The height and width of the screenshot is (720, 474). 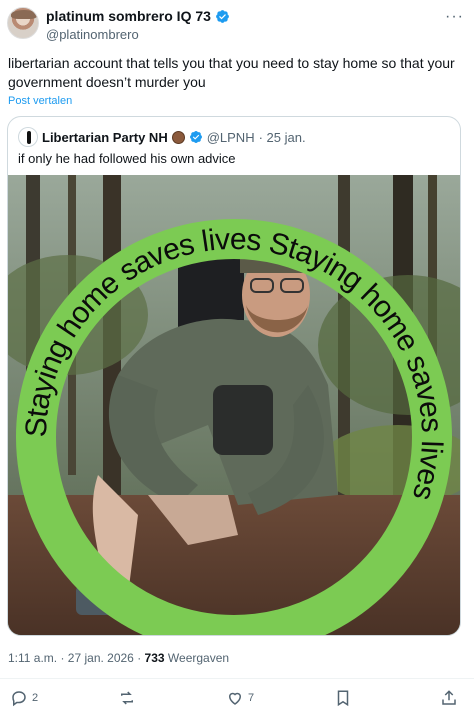 I want to click on like-count: 7, so click(x=251, y=698).